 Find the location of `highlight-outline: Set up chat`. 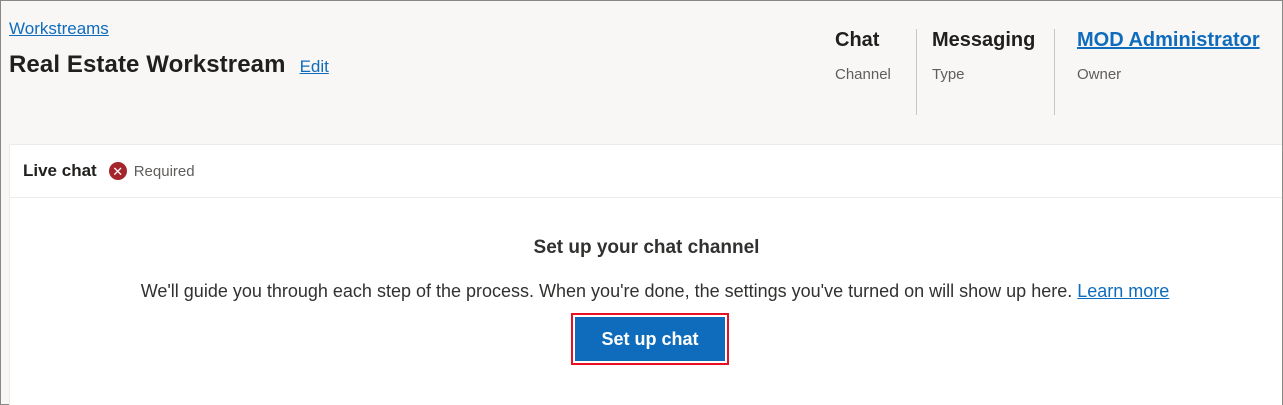

highlight-outline: Set up chat is located at coordinates (650, 339).